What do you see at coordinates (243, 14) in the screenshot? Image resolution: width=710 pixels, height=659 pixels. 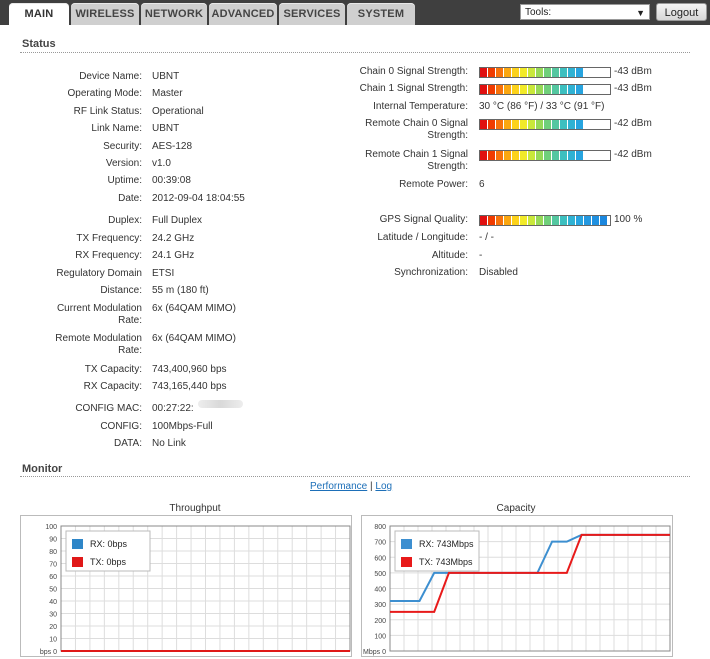 I see `tab-advanced: ADVANCED` at bounding box center [243, 14].